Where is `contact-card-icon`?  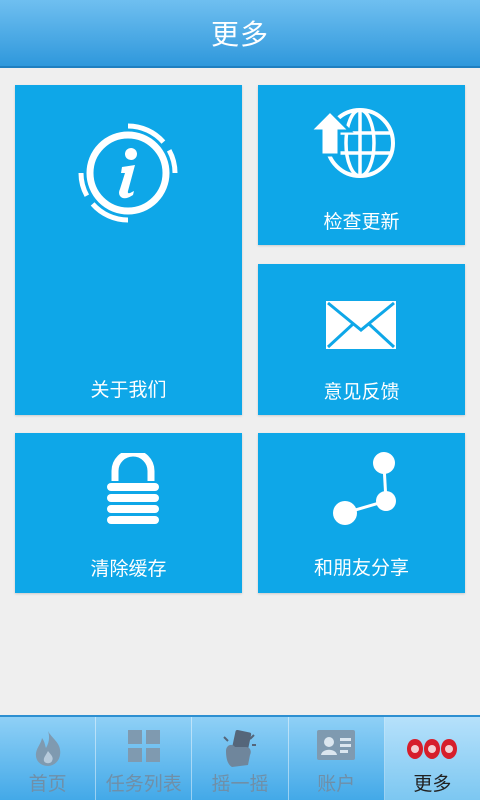
contact-card-icon is located at coordinates (336, 745).